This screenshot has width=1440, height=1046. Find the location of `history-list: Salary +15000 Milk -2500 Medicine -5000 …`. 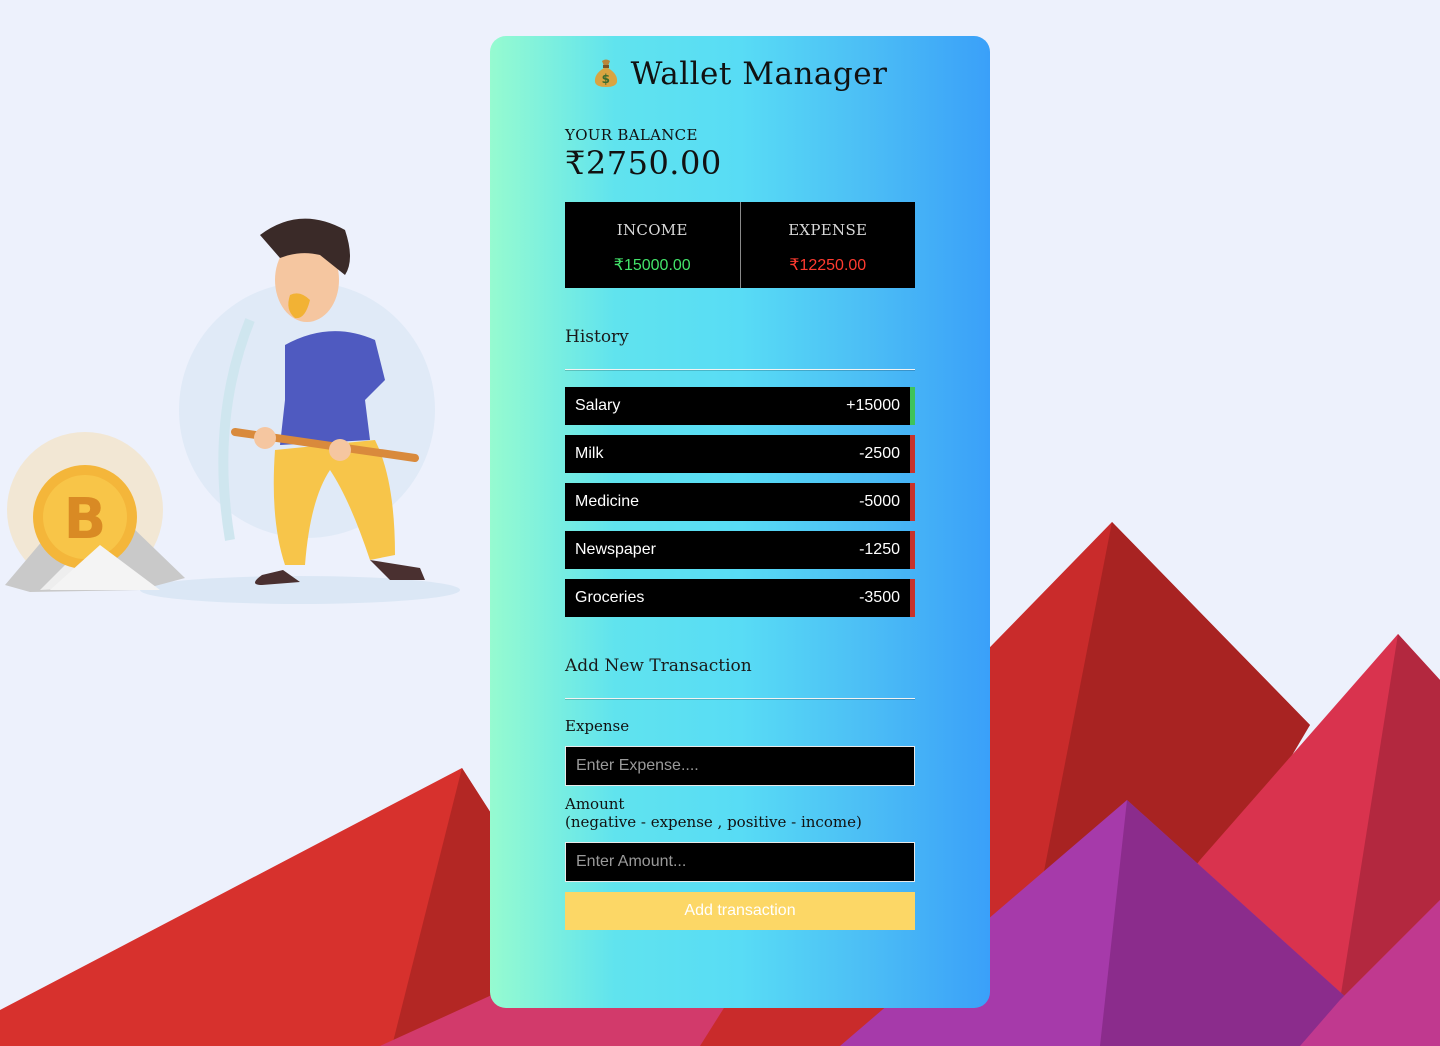

history-list: Salary +15000 Milk -2500 Medicine -5000 … is located at coordinates (740, 507).